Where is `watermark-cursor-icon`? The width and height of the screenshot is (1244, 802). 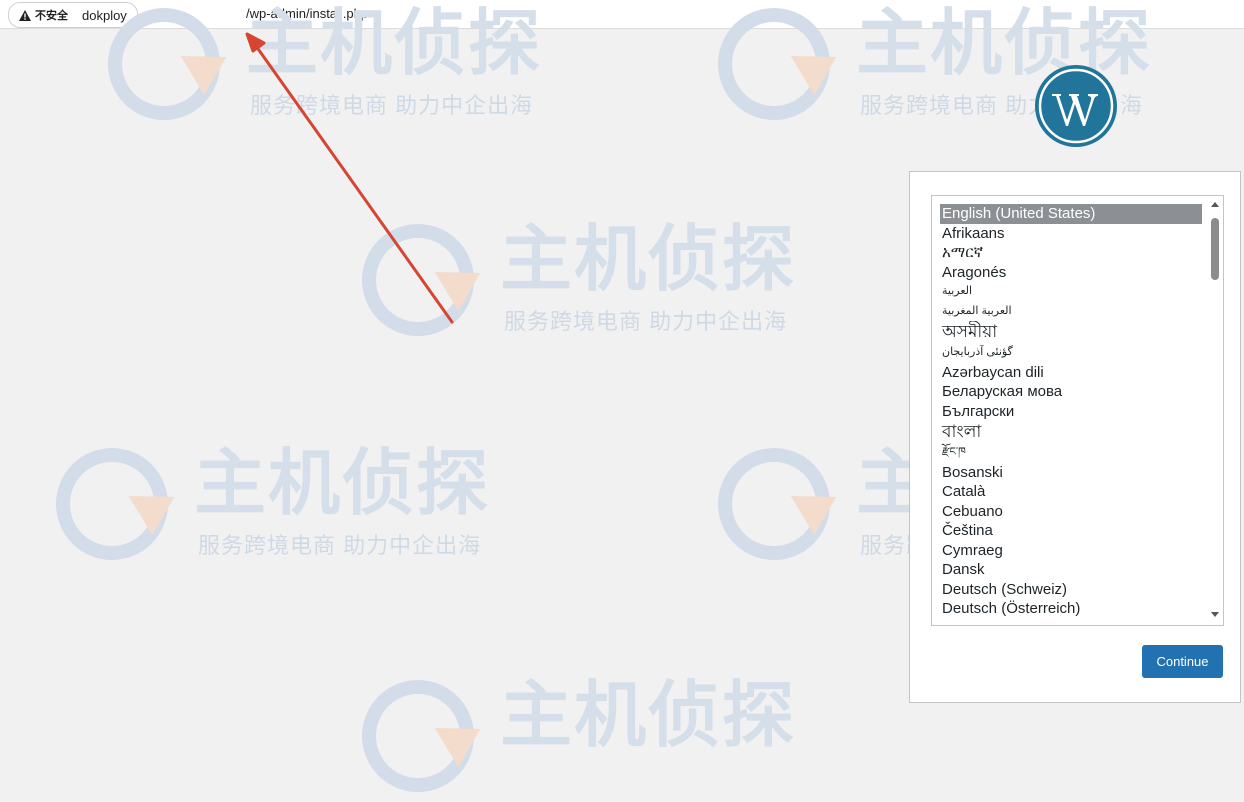 watermark-cursor-icon is located at coordinates (452, 738).